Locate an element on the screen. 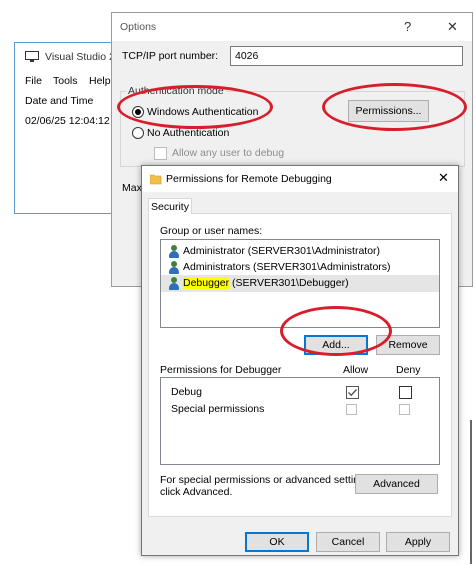 The width and height of the screenshot is (474, 566). menu-bar: File Tools Help is located at coordinates (67, 82).